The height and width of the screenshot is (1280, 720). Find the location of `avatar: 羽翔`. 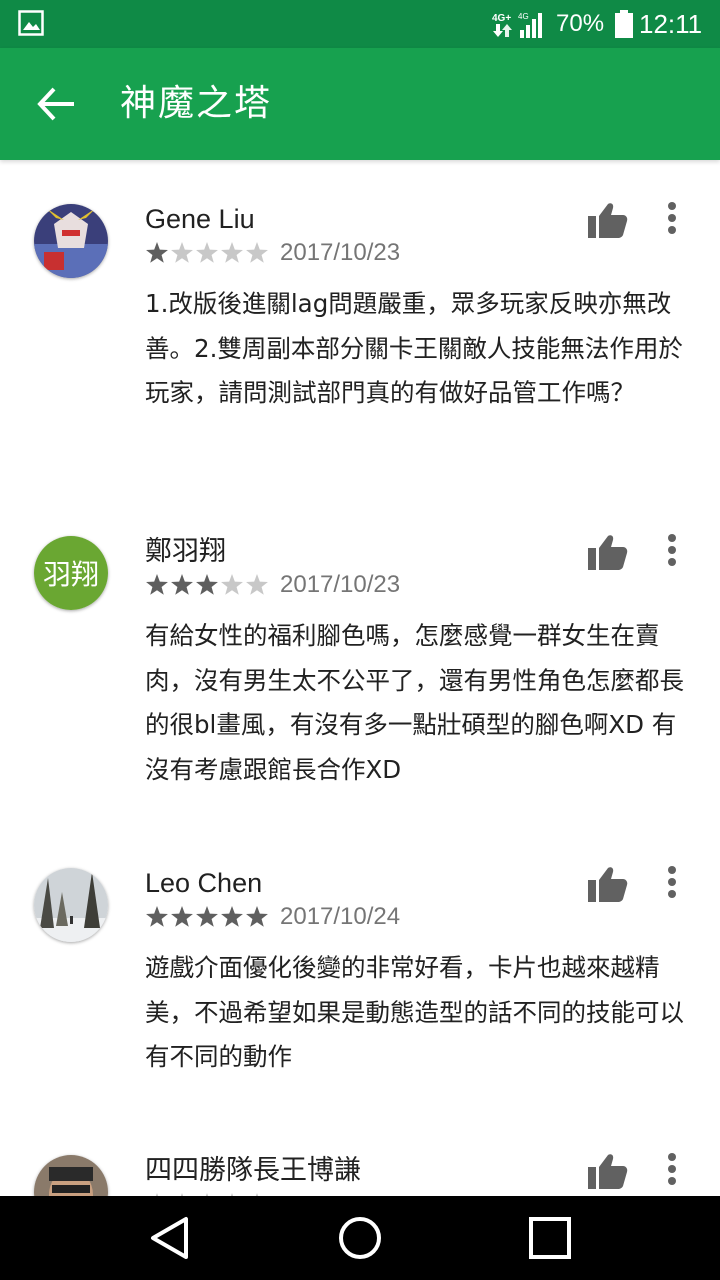

avatar: 羽翔 is located at coordinates (71, 573).